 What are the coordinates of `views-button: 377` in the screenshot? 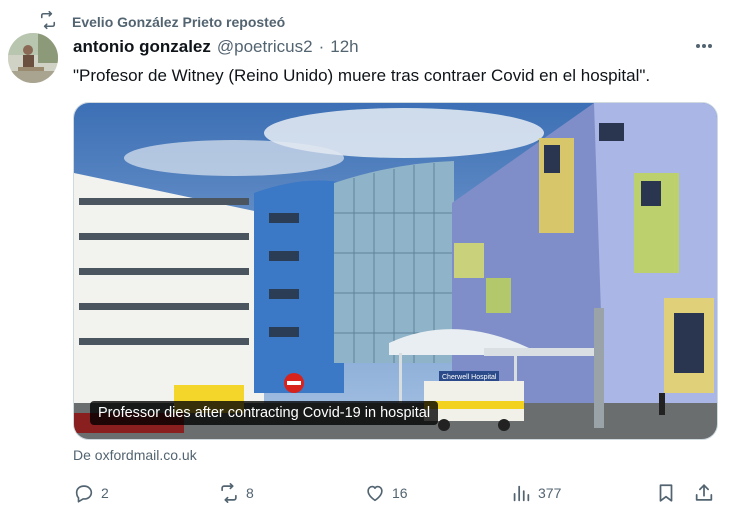 It's located at (535, 493).